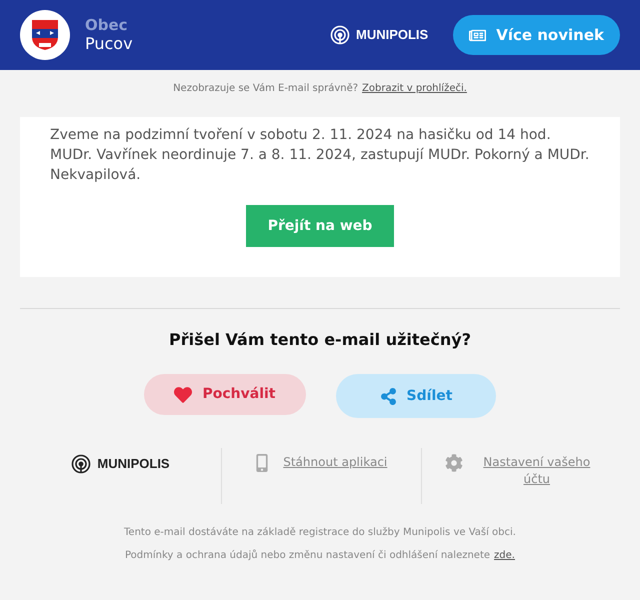 The width and height of the screenshot is (640, 600). What do you see at coordinates (265, 89) in the screenshot?
I see `notice-text: Nezobrazuje se Vám E-mail správně?` at bounding box center [265, 89].